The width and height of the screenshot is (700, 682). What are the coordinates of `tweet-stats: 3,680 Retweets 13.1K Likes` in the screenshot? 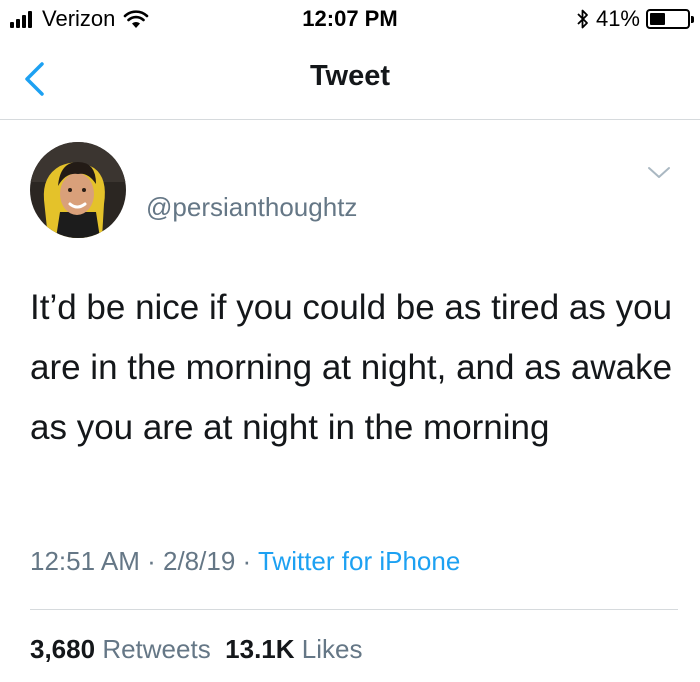 It's located at (196, 649).